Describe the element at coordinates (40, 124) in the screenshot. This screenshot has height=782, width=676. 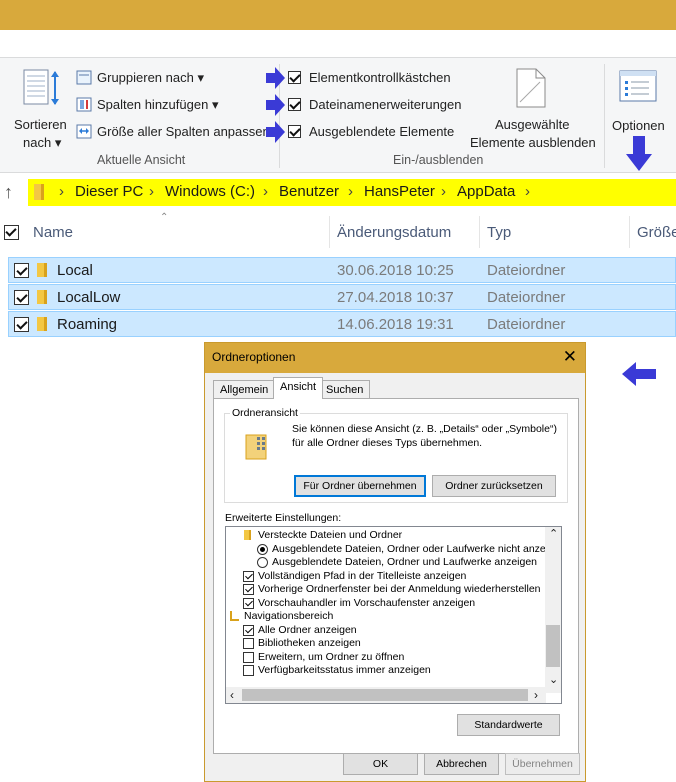
I see `sort-label-line1: Sortieren` at that location.